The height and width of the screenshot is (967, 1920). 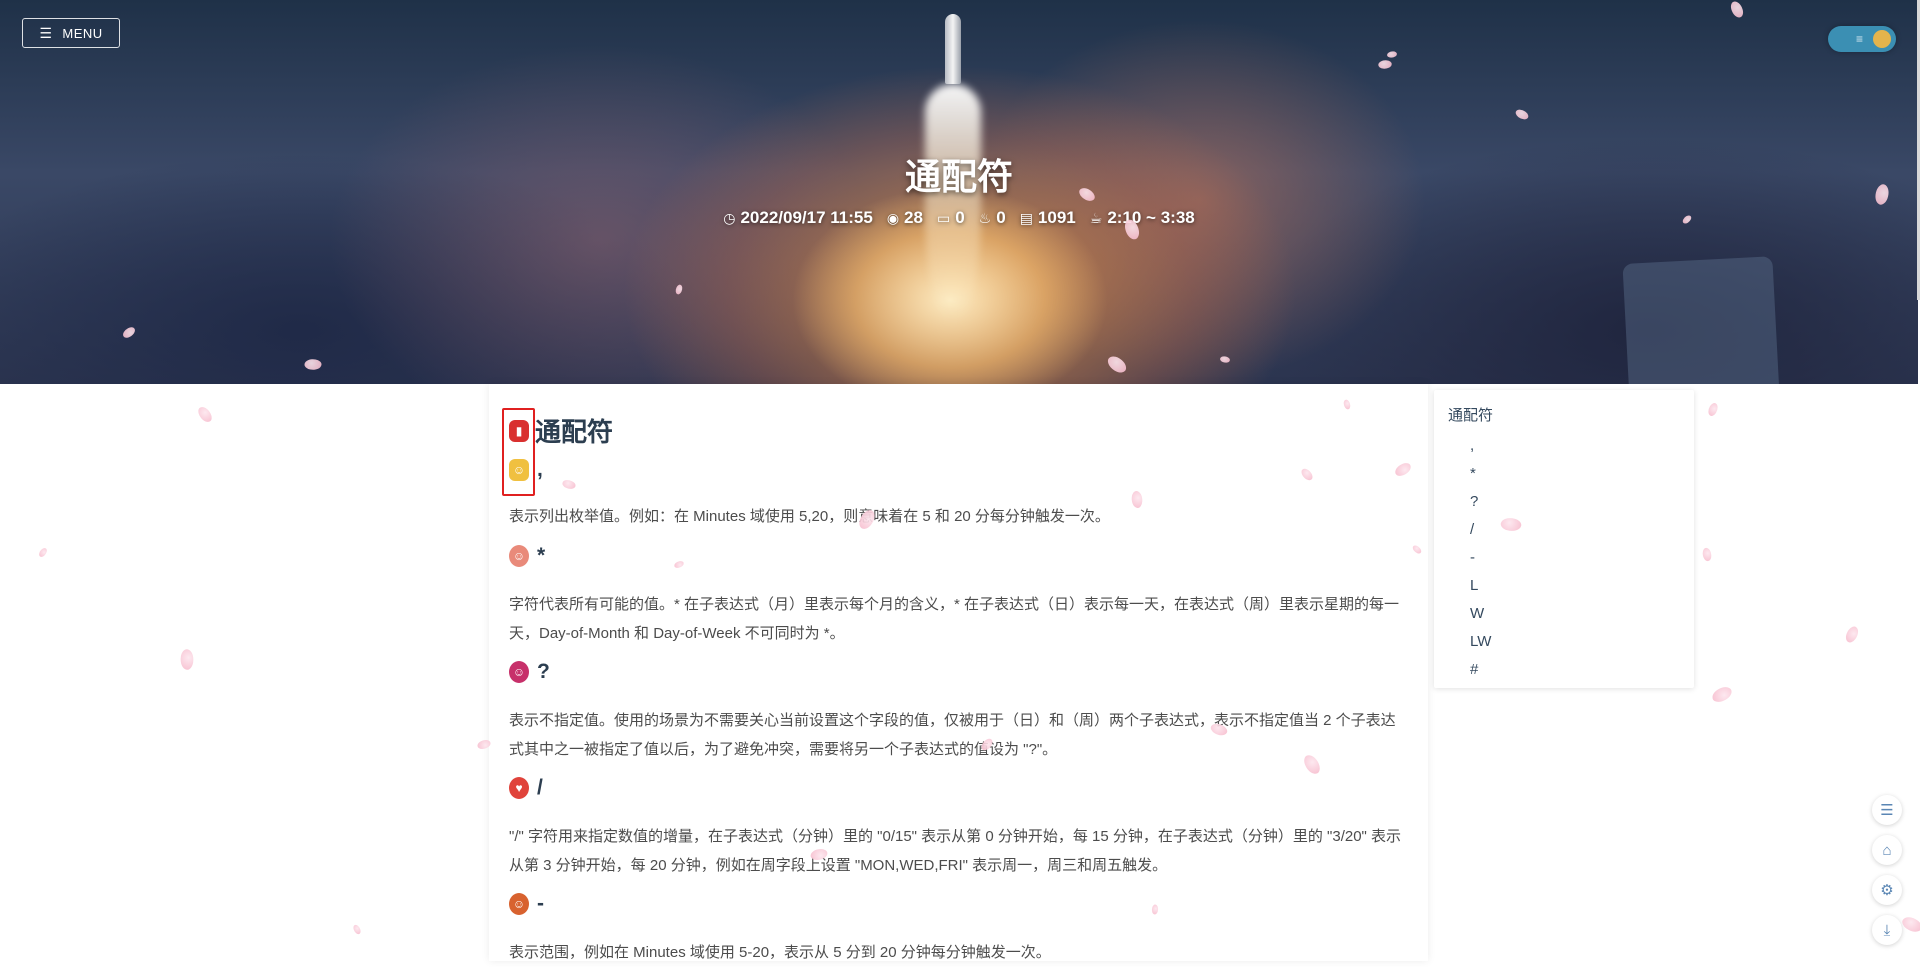 I want to click on table-of-contents: 通配符 , * ? / - L W LW #, so click(x=1564, y=539).